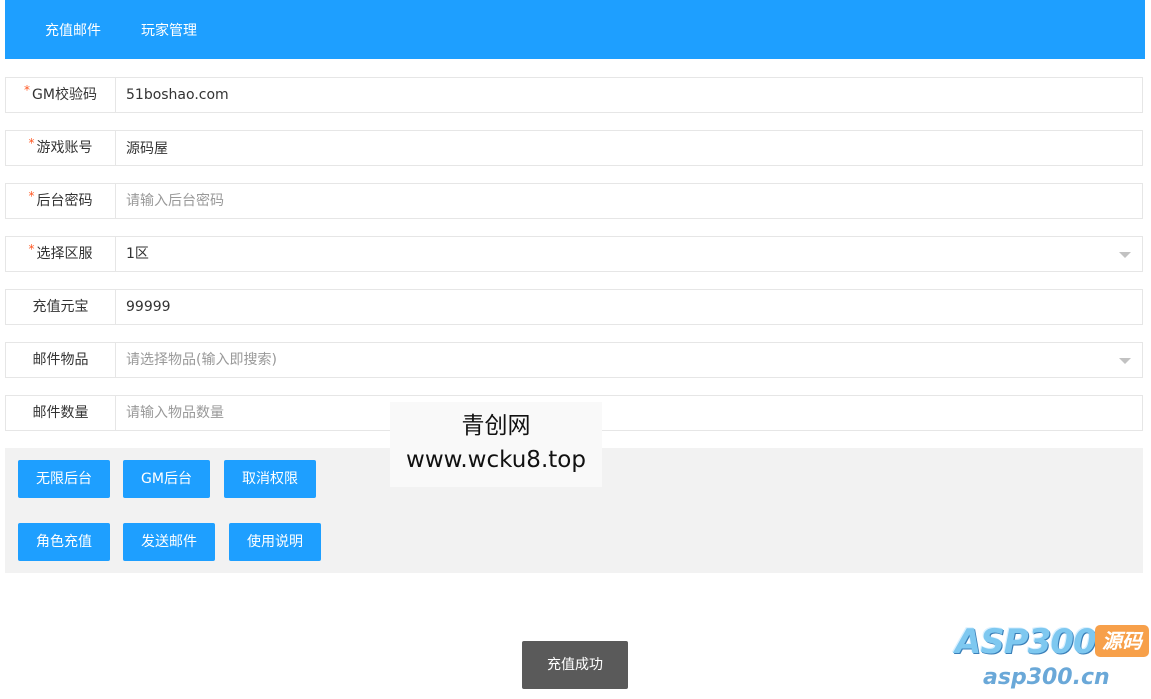 This screenshot has width=1151, height=699. I want to click on watermark-line-2: www.wcku8.top, so click(496, 460).